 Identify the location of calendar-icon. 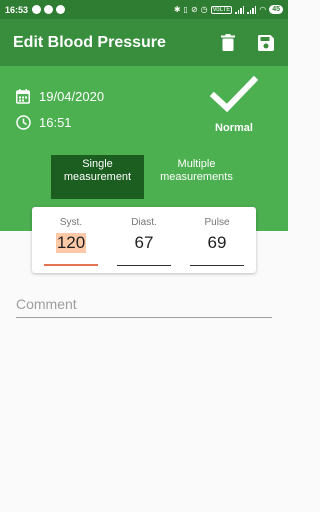
(23, 96).